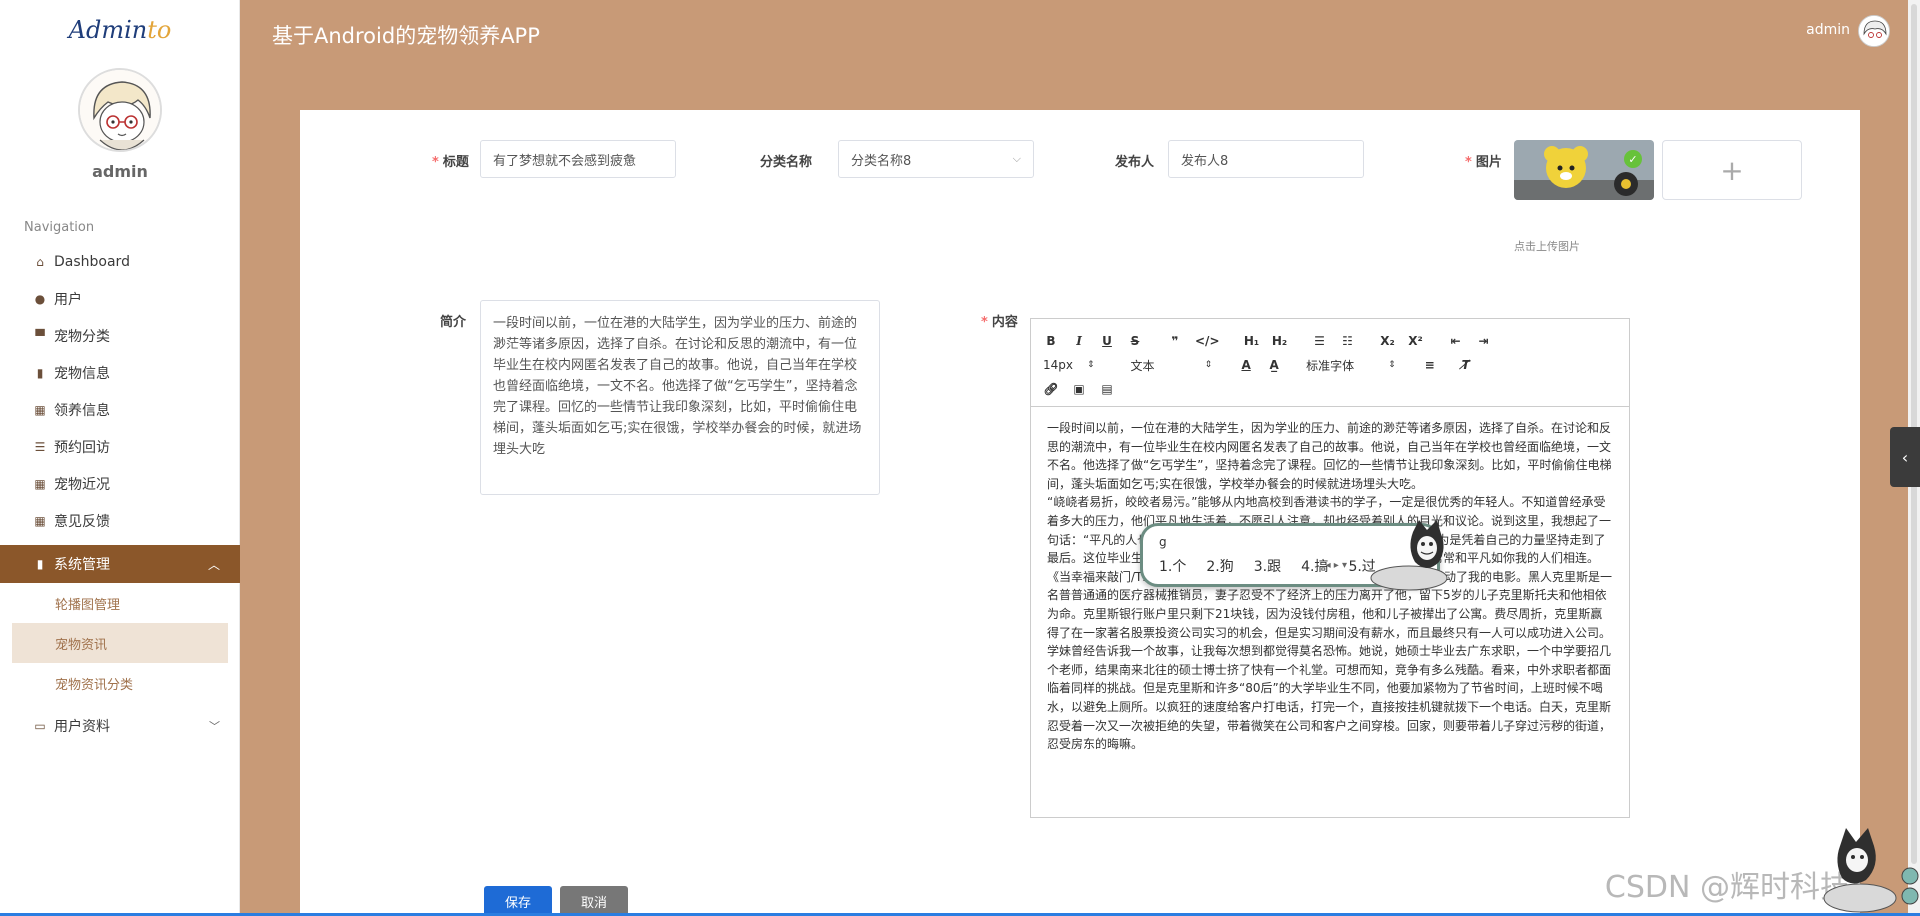 The height and width of the screenshot is (916, 1920). What do you see at coordinates (450, 162) in the screenshot?
I see `title-label: * 标题` at bounding box center [450, 162].